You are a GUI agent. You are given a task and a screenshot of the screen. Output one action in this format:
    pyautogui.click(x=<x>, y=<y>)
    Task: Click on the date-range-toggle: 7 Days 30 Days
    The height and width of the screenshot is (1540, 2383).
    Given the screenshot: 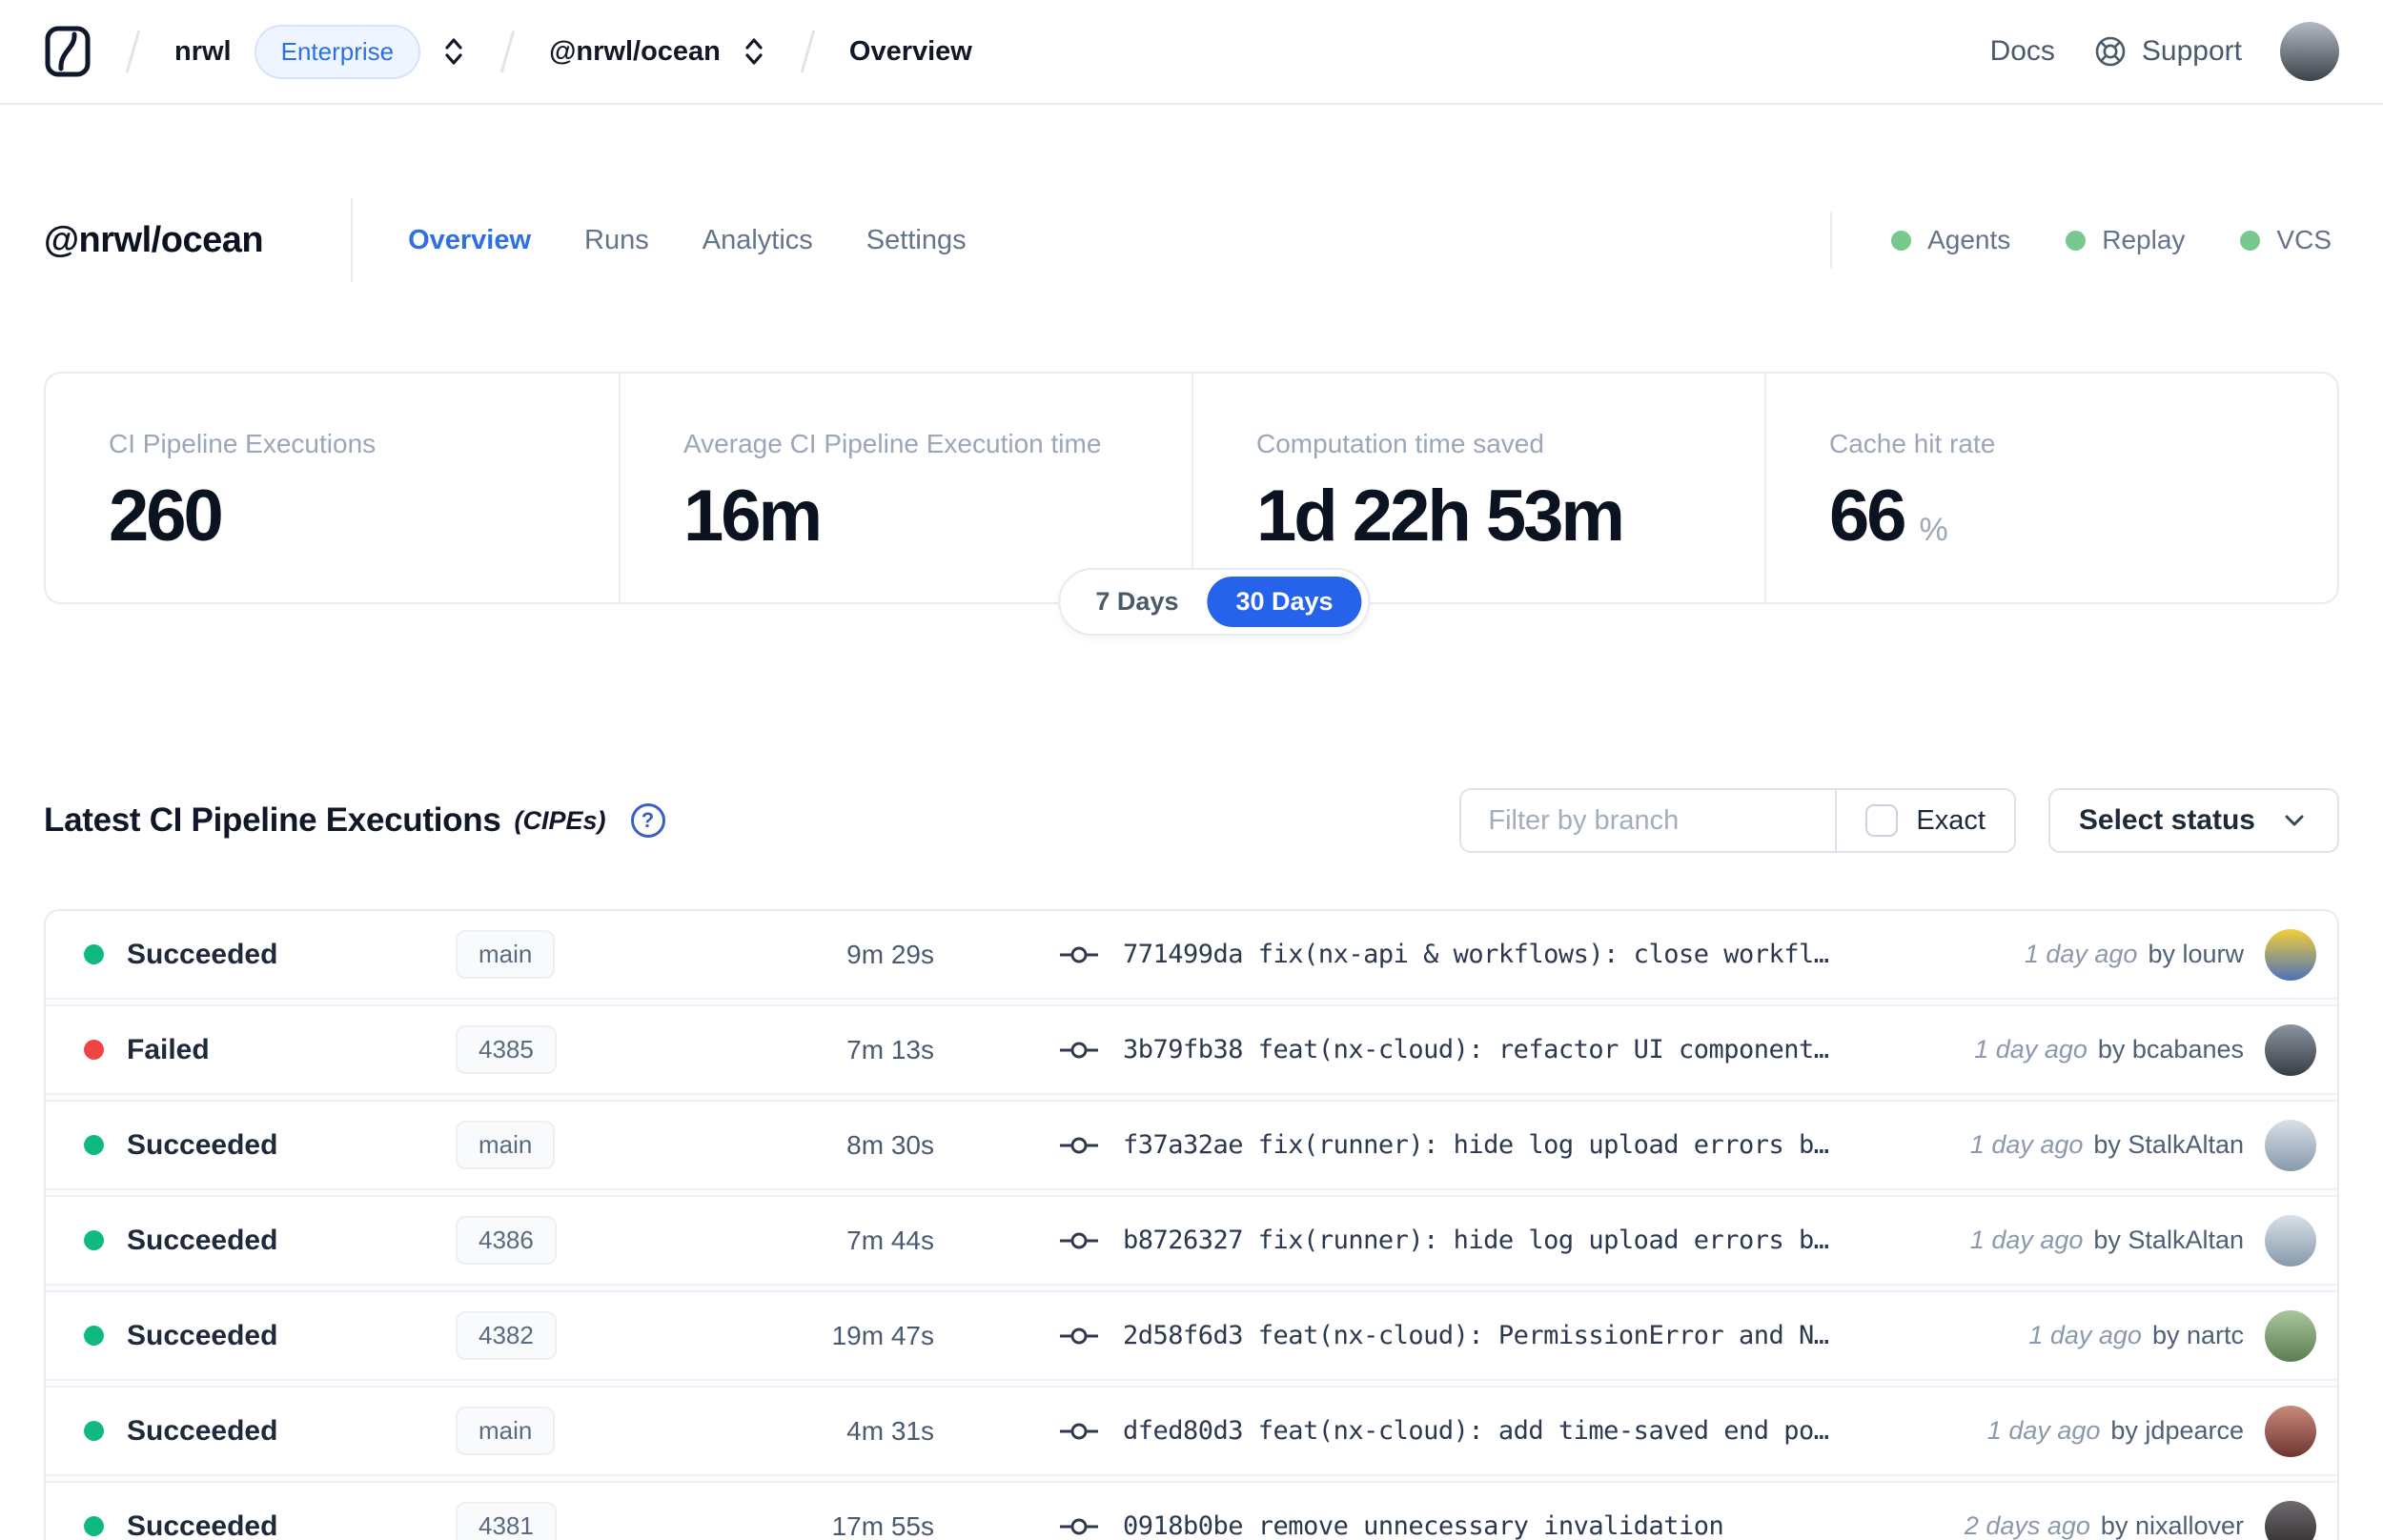 What is the action you would take?
    pyautogui.click(x=1215, y=602)
    